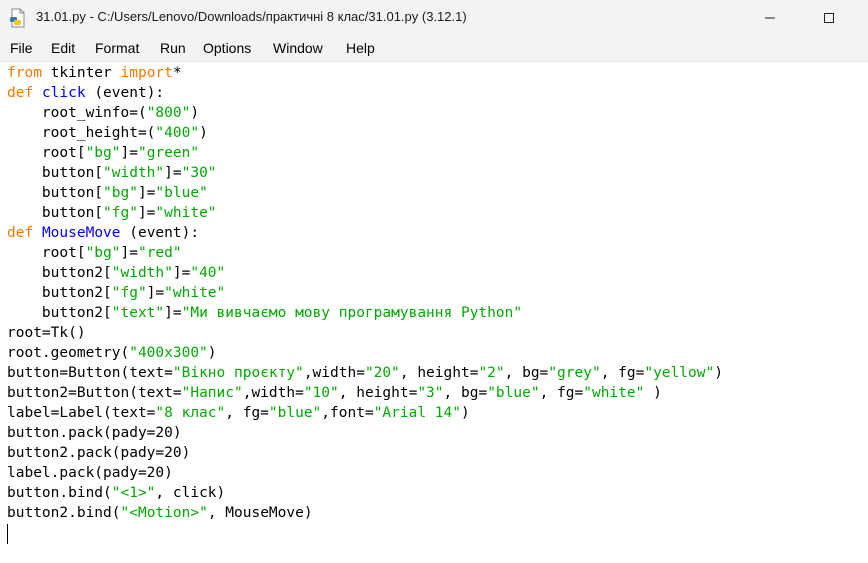  I want to click on code-line: button2["width"]="40", so click(116, 273).